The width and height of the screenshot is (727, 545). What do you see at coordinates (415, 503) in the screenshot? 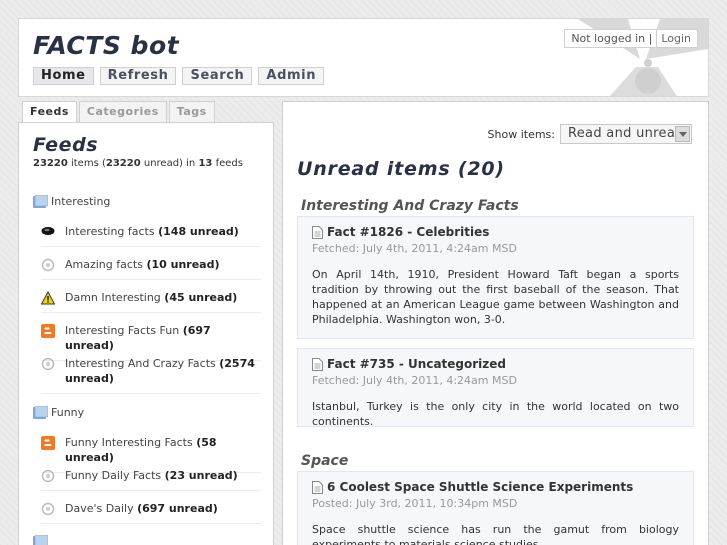
I see `article-meta: Posted: July 3rd, 2011, 10:34pm MSD` at bounding box center [415, 503].